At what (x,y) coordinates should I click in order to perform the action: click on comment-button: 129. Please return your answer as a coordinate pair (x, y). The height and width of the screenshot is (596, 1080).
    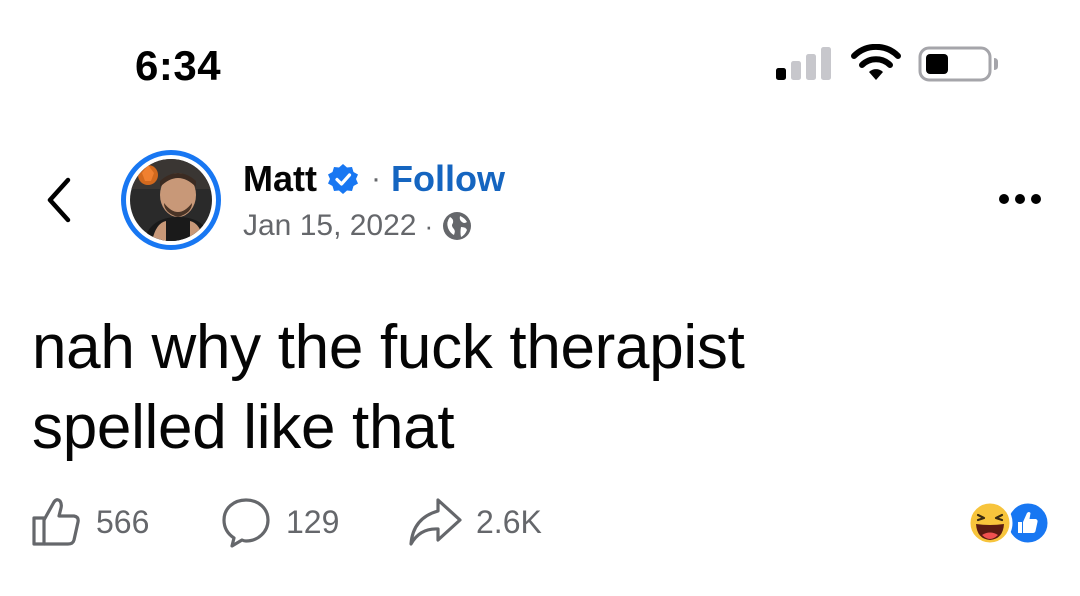
    Looking at the image, I should click on (279, 522).